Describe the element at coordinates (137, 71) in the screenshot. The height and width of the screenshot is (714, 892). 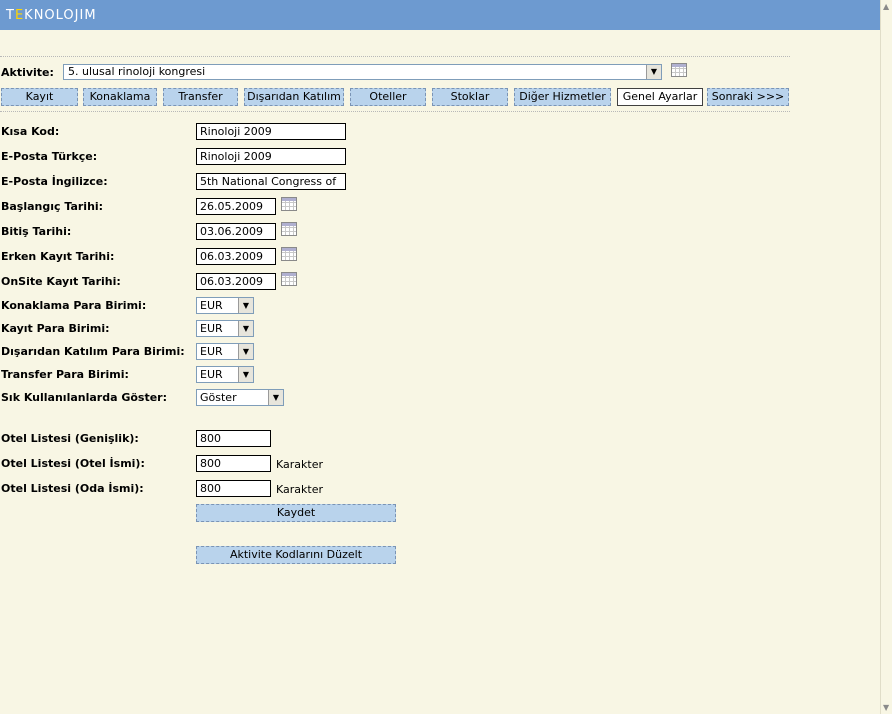
I see `activity-select-value: 5. ulusal rinoloji kongresi` at that location.